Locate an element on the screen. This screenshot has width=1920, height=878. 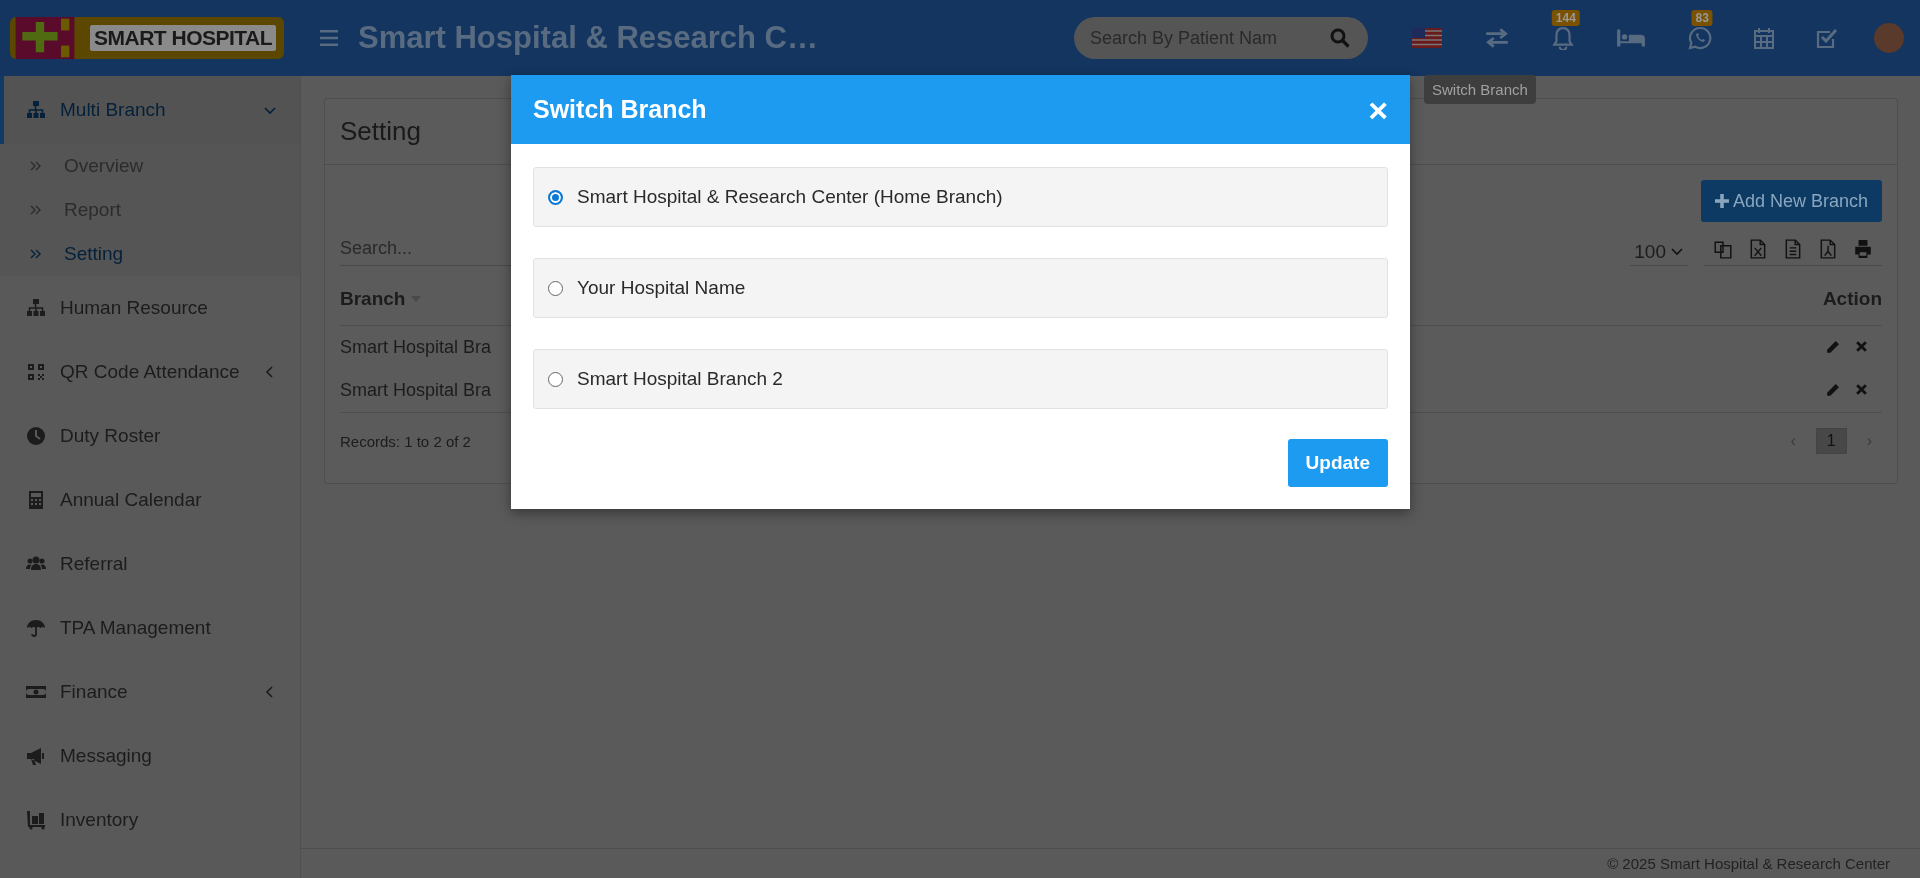
close-button: × is located at coordinates (1378, 109).